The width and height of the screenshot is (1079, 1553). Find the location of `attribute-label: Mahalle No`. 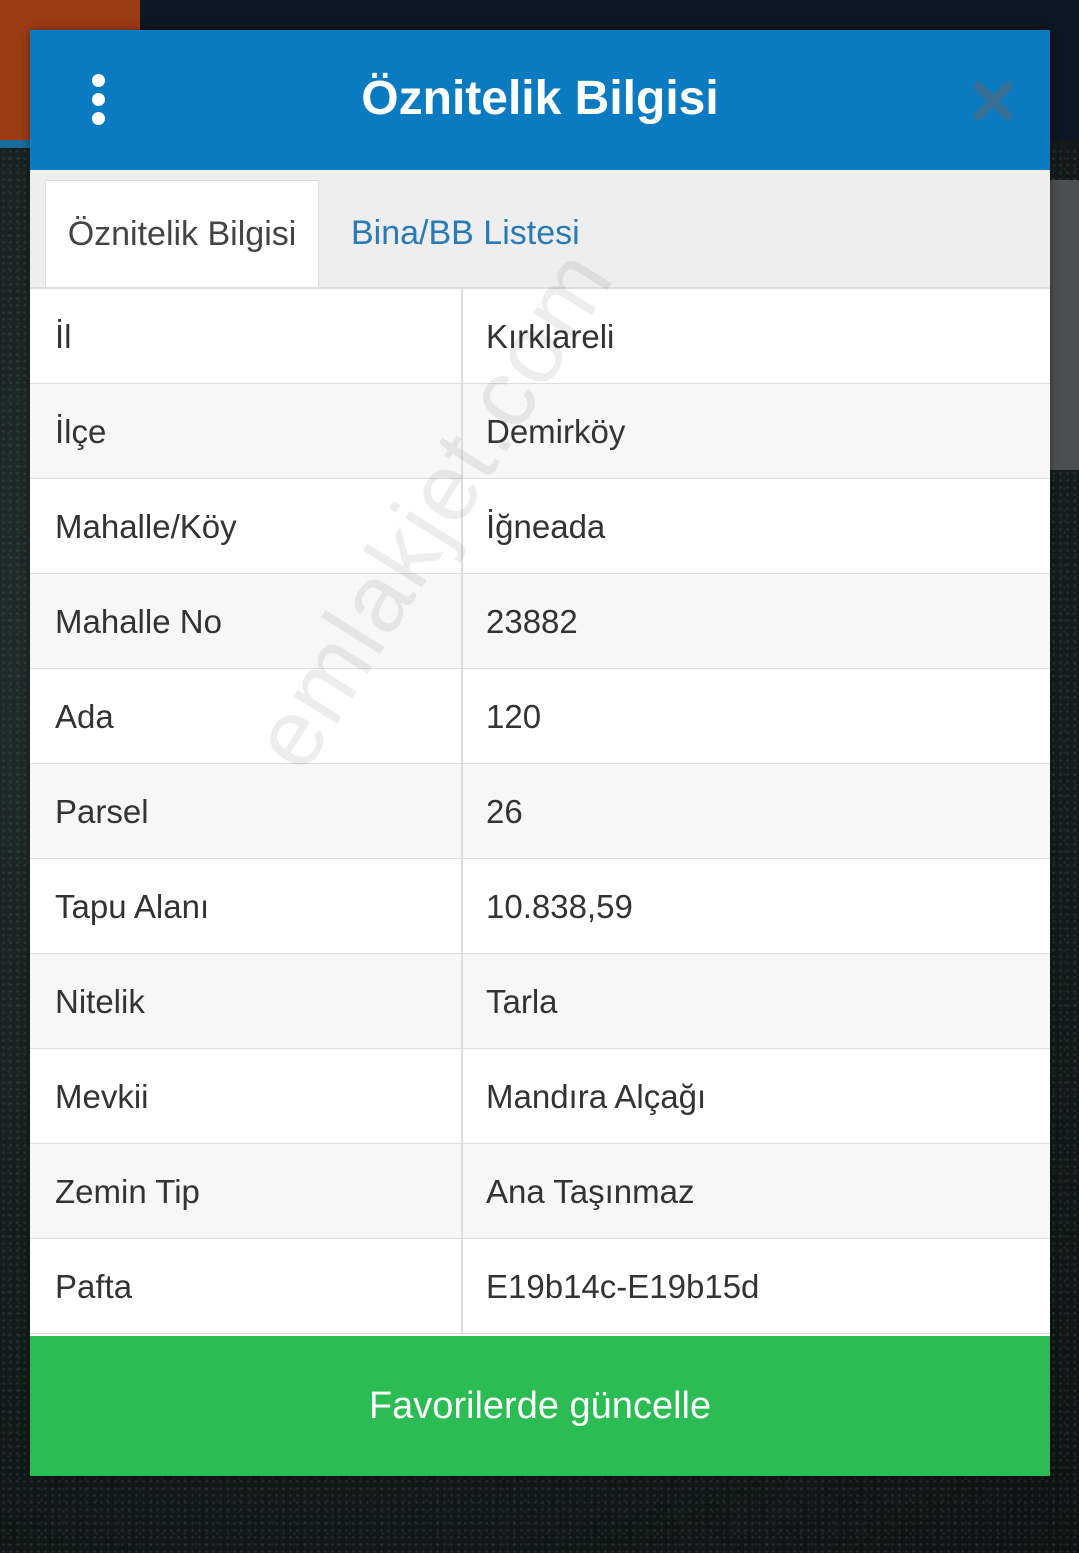

attribute-label: Mahalle No is located at coordinates (138, 621).